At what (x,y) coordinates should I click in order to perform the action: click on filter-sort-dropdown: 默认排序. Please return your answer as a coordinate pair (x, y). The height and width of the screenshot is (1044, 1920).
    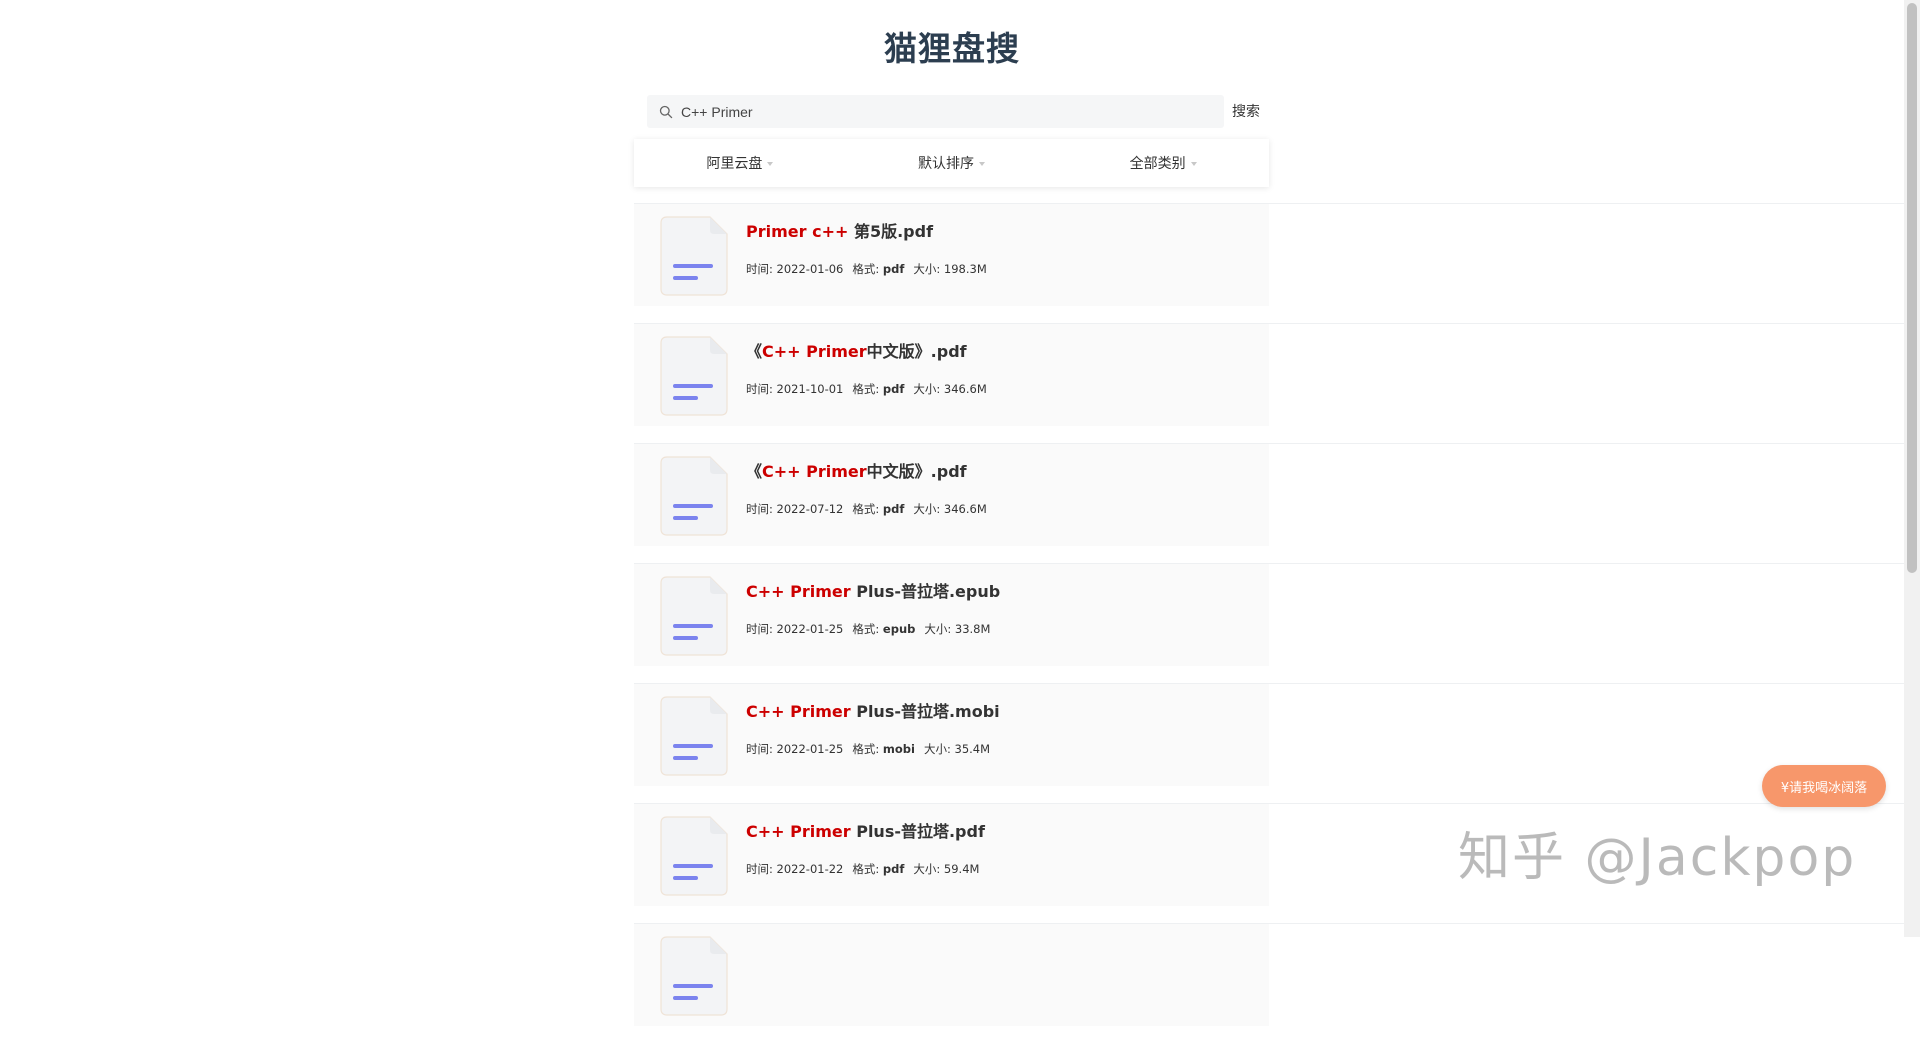
    Looking at the image, I should click on (952, 163).